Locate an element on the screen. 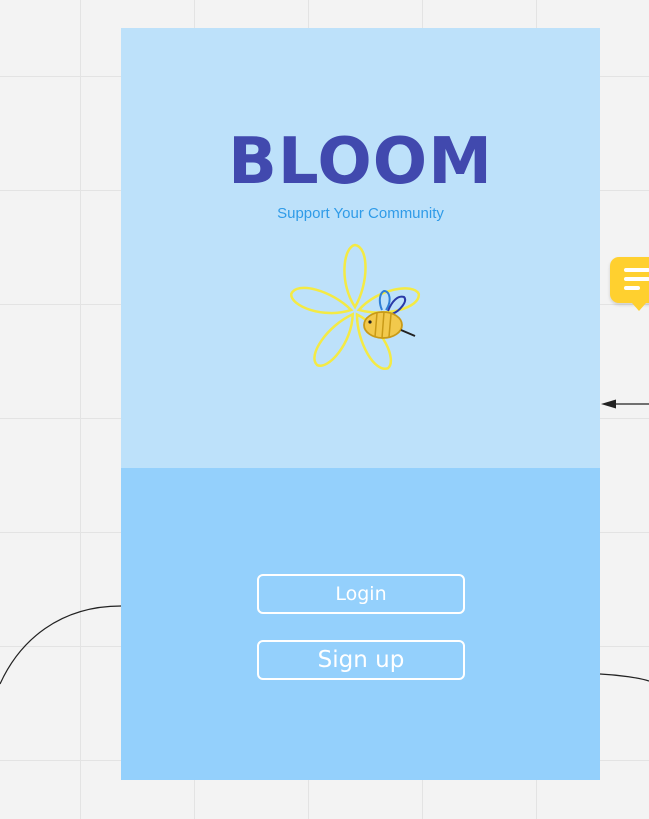 The width and height of the screenshot is (649, 819). flower-with-bee-icon is located at coordinates (355, 306).